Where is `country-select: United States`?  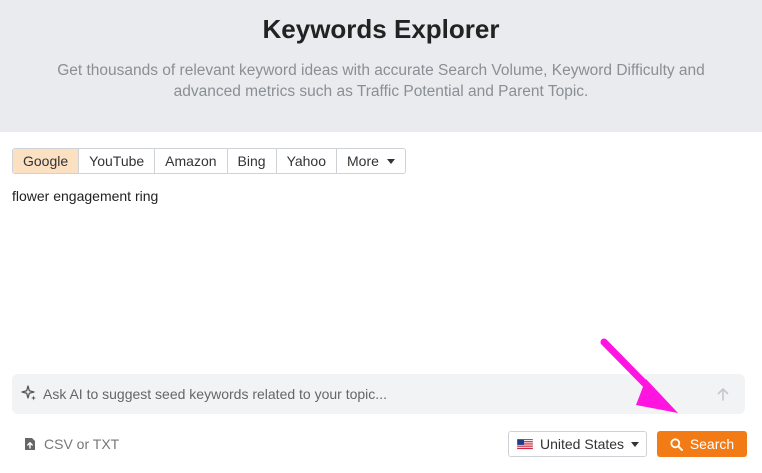
country-select: United States is located at coordinates (577, 444).